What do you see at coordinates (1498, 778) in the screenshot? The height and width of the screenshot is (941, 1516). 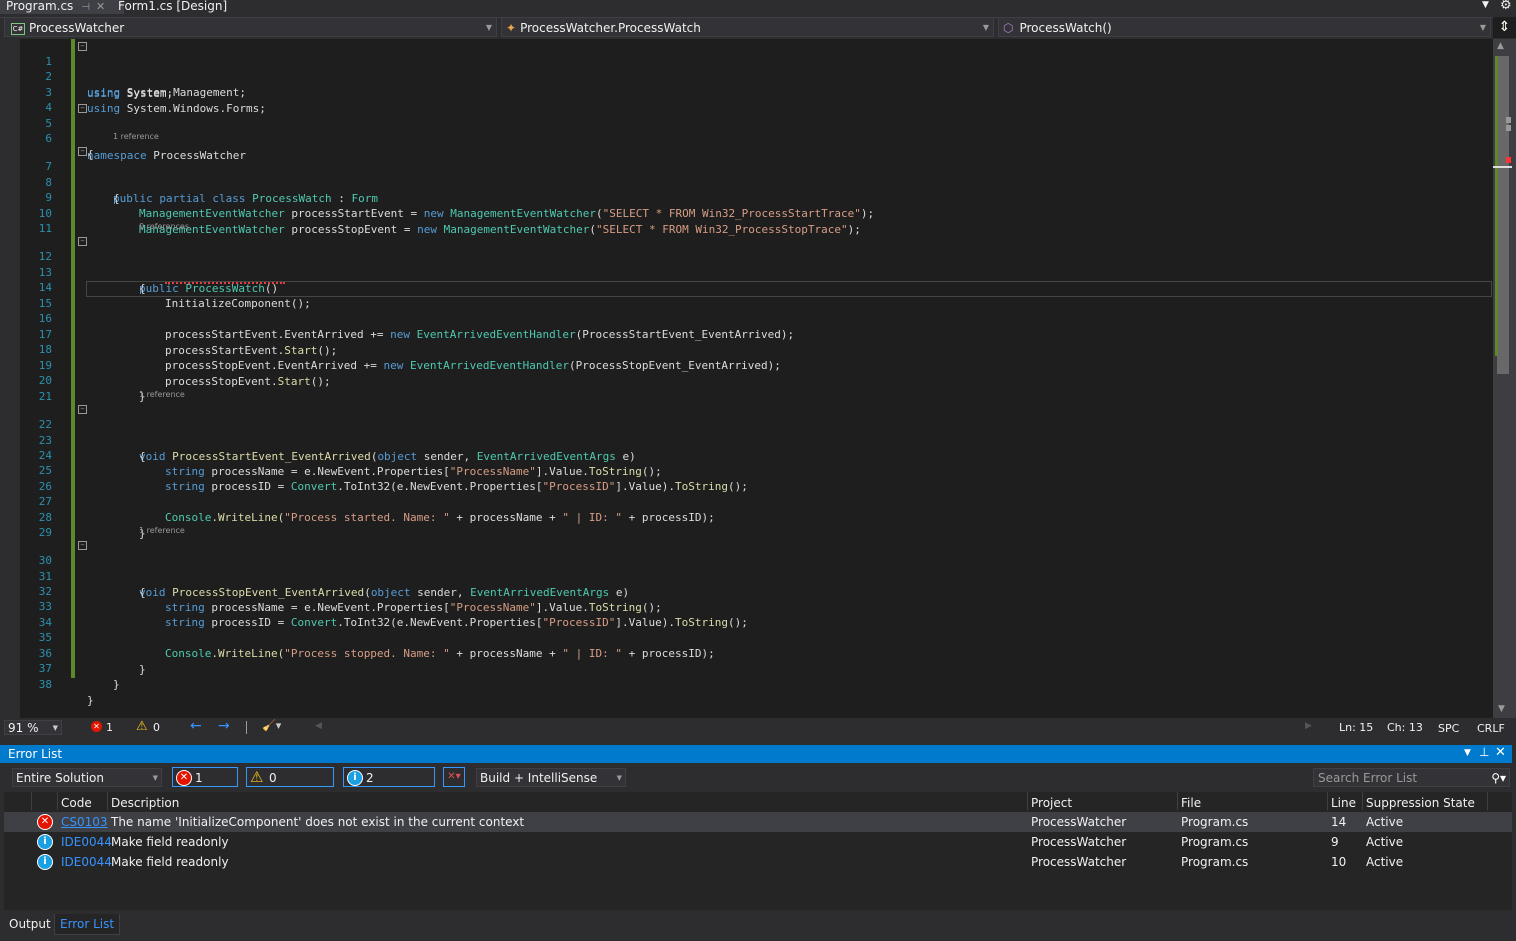 I see `search-icon: ⚲▾` at bounding box center [1498, 778].